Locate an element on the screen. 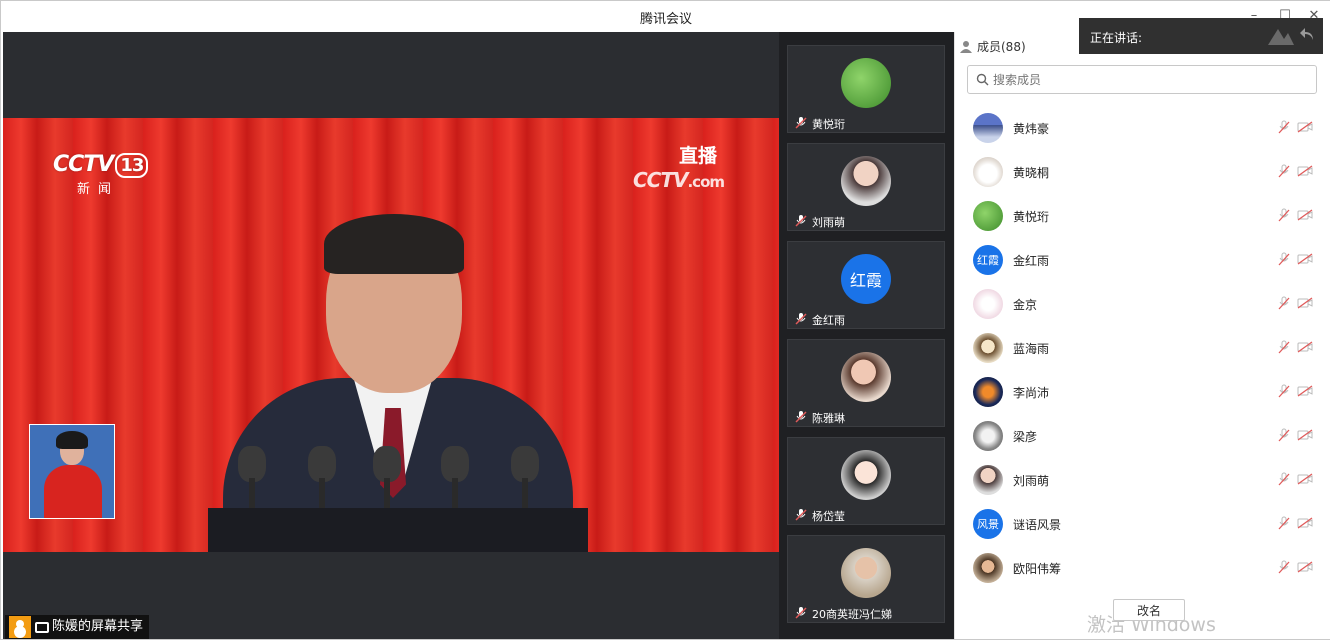  member-row: 黄炜豪 is located at coordinates (1142, 127).